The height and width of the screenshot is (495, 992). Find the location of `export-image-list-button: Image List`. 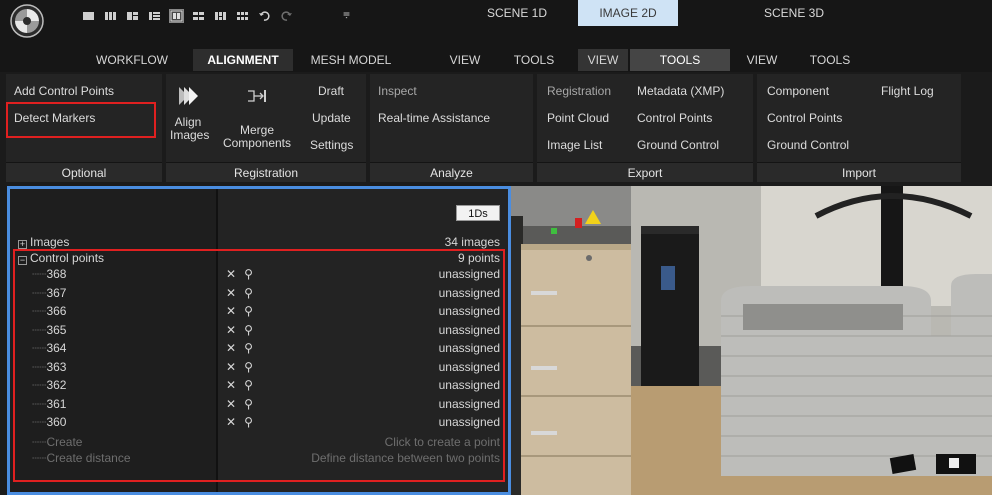

export-image-list-button: Image List is located at coordinates (574, 145).